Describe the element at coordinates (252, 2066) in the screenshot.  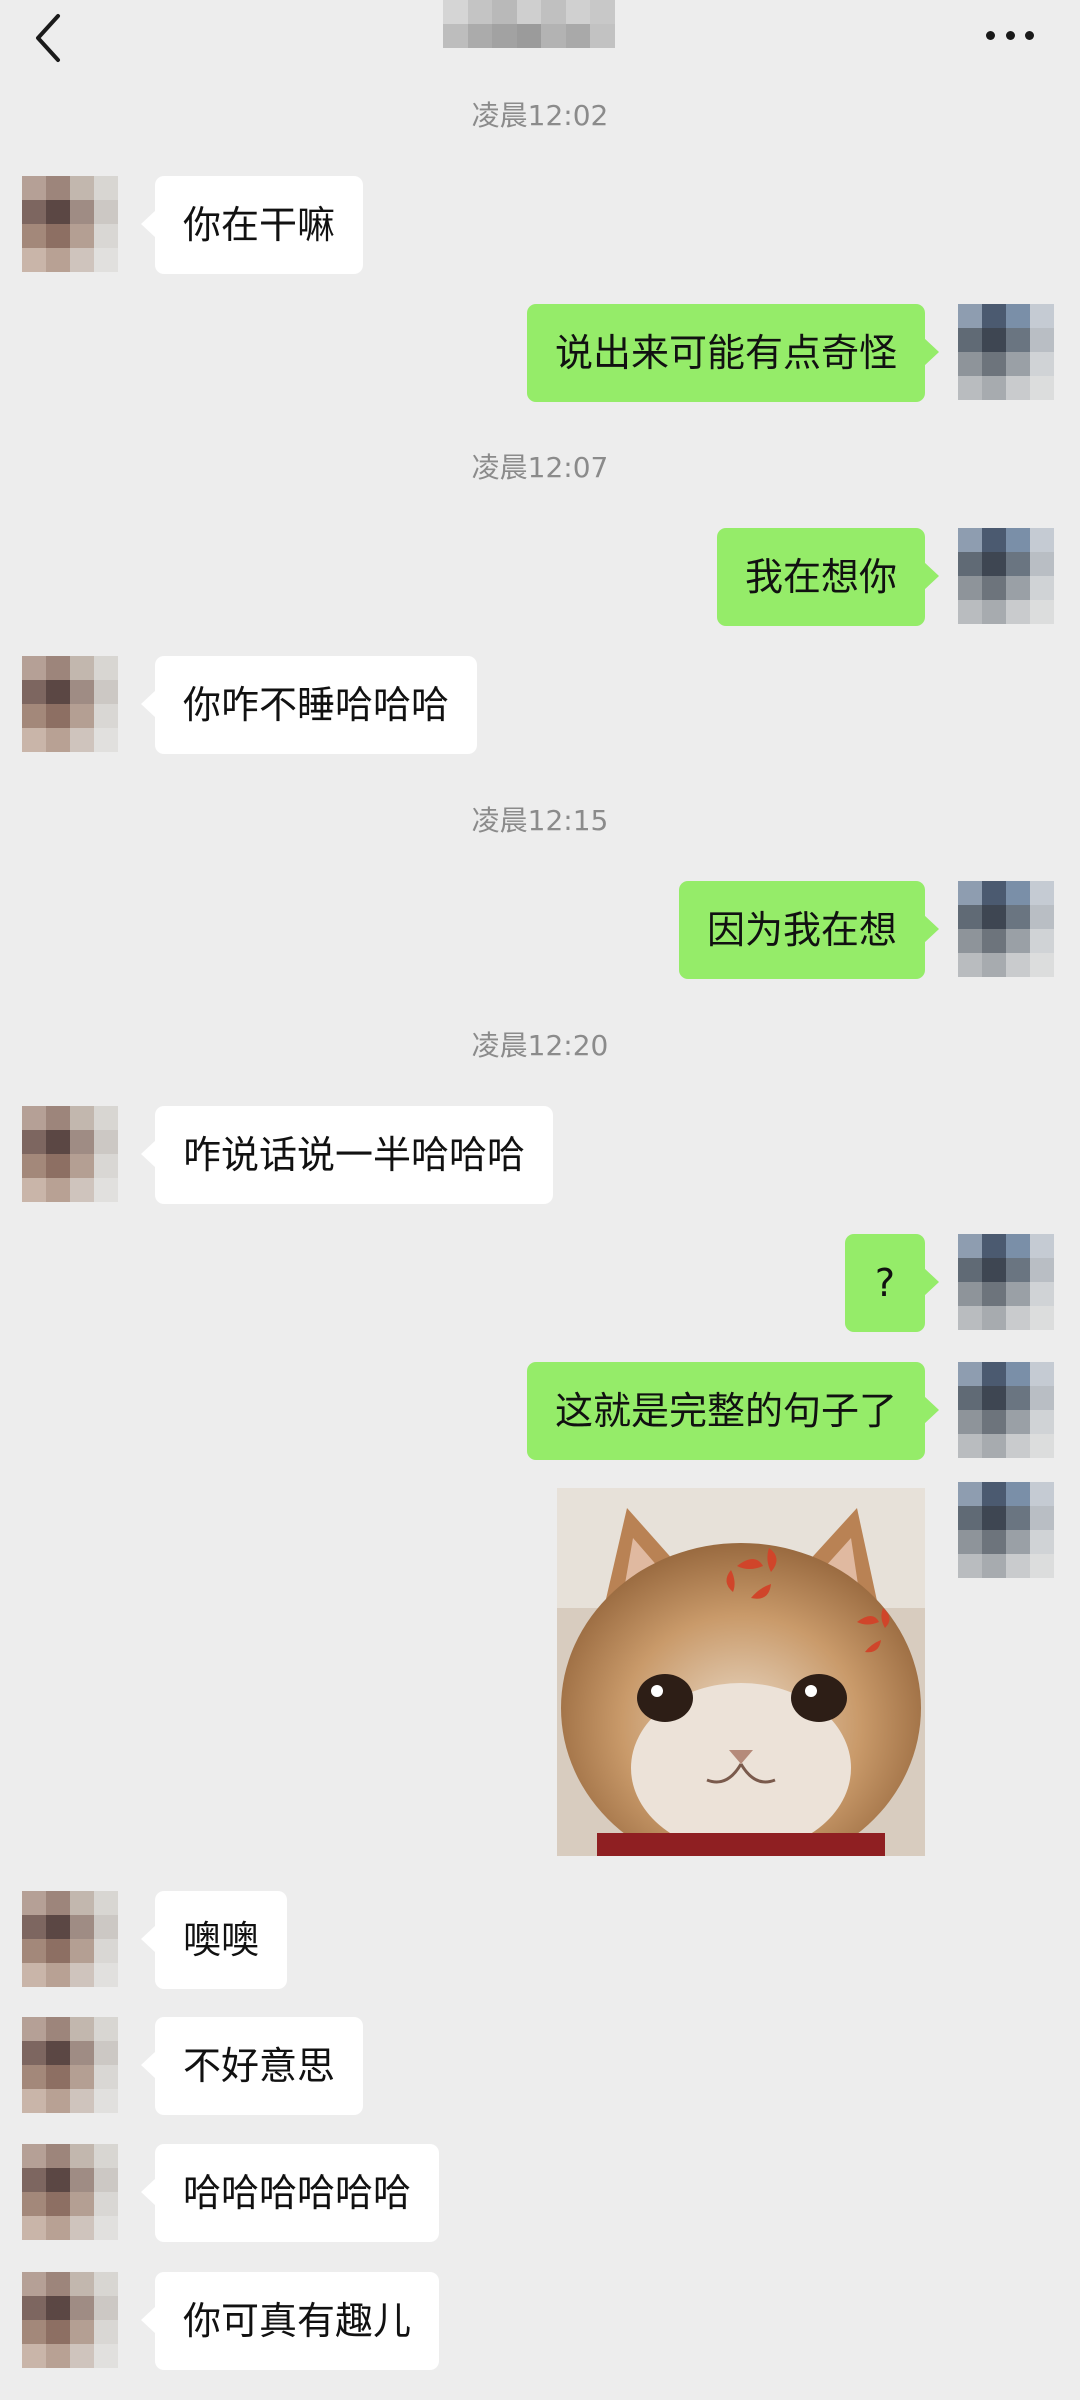
I see `incoming-message-bubble: 不好意思` at that location.